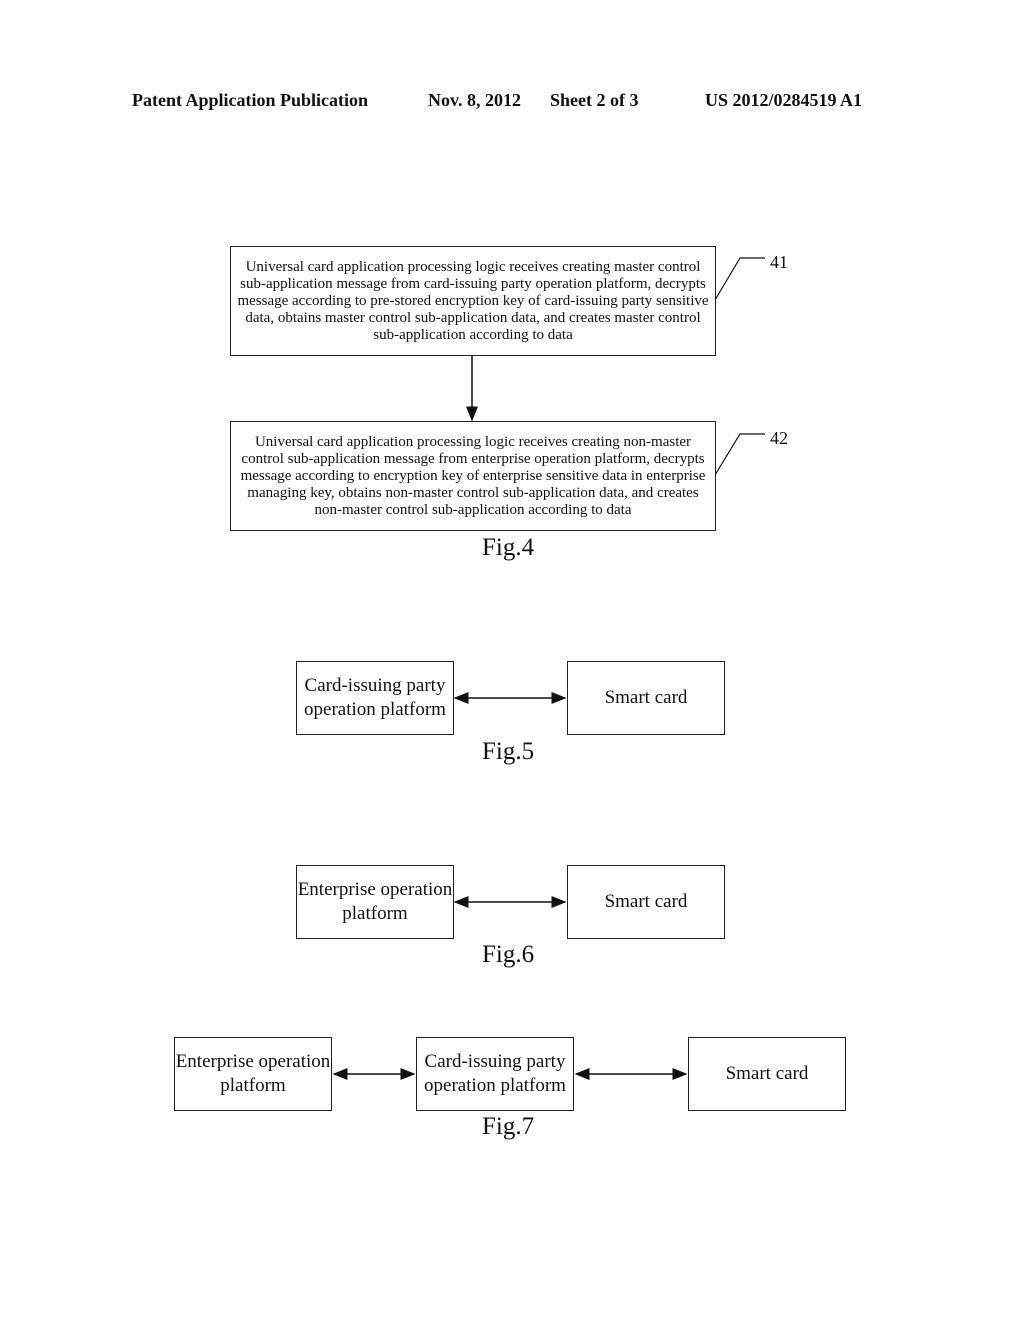 Image resolution: width=1024 pixels, height=1320 pixels. What do you see at coordinates (779, 262) in the screenshot?
I see `step-ref-41: 41` at bounding box center [779, 262].